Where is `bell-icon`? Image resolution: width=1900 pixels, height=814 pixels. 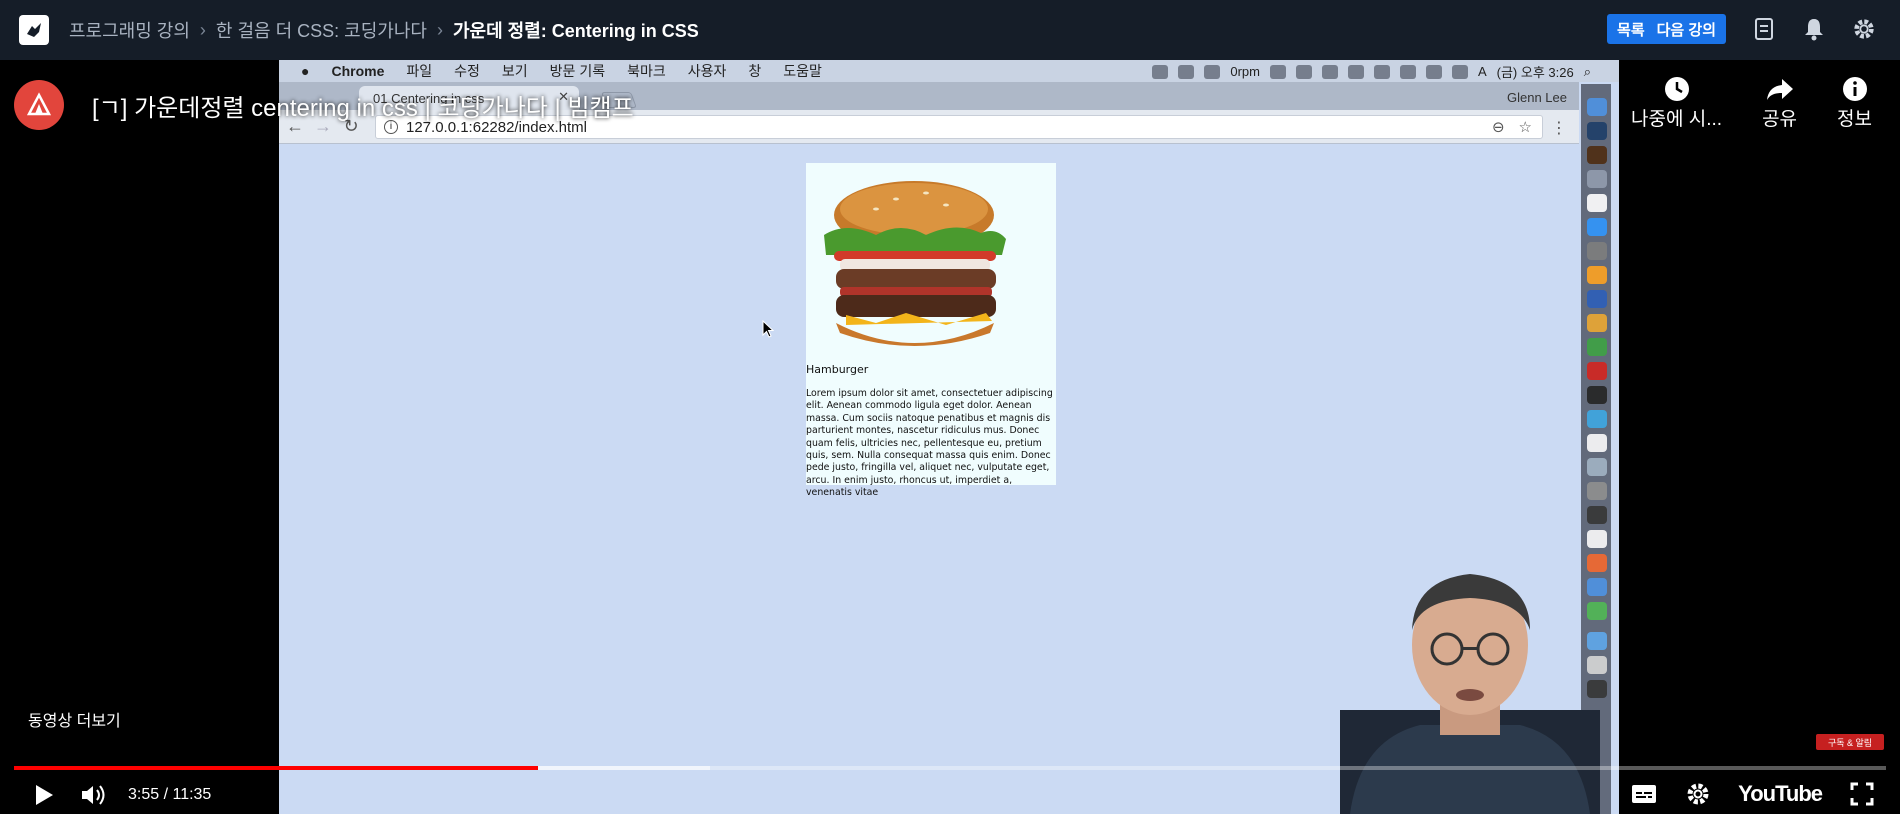 bell-icon is located at coordinates (1814, 29).